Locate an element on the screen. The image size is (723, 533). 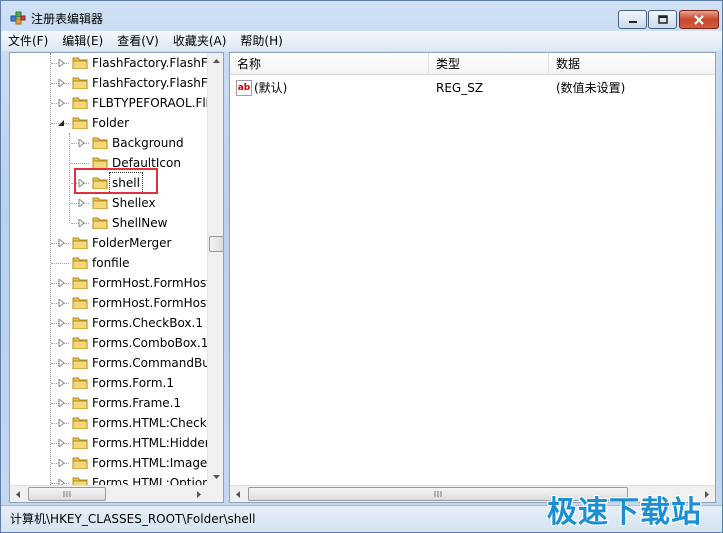
tree-item-label: Folder is located at coordinates (111, 123).